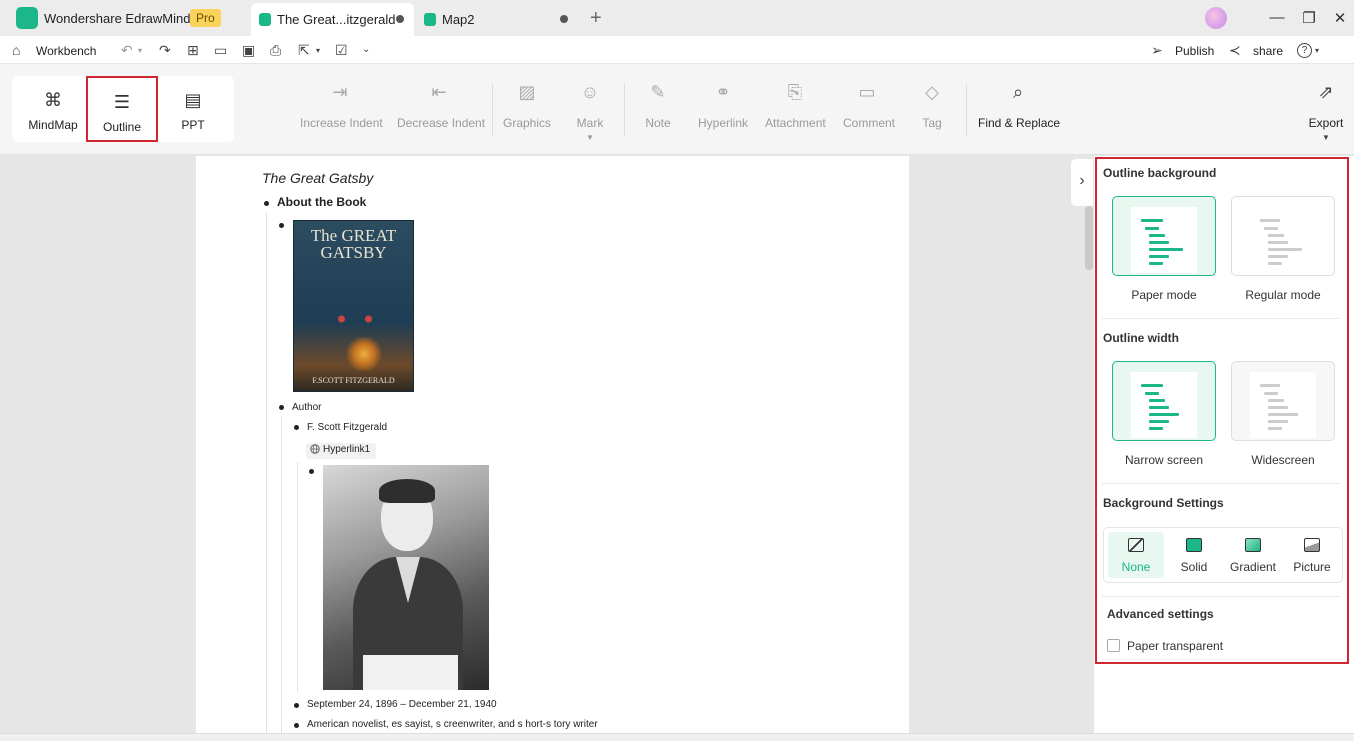 Image resolution: width=1354 pixels, height=741 pixels. Describe the element at coordinates (406, 577) in the screenshot. I see `author-portrait-image` at that location.